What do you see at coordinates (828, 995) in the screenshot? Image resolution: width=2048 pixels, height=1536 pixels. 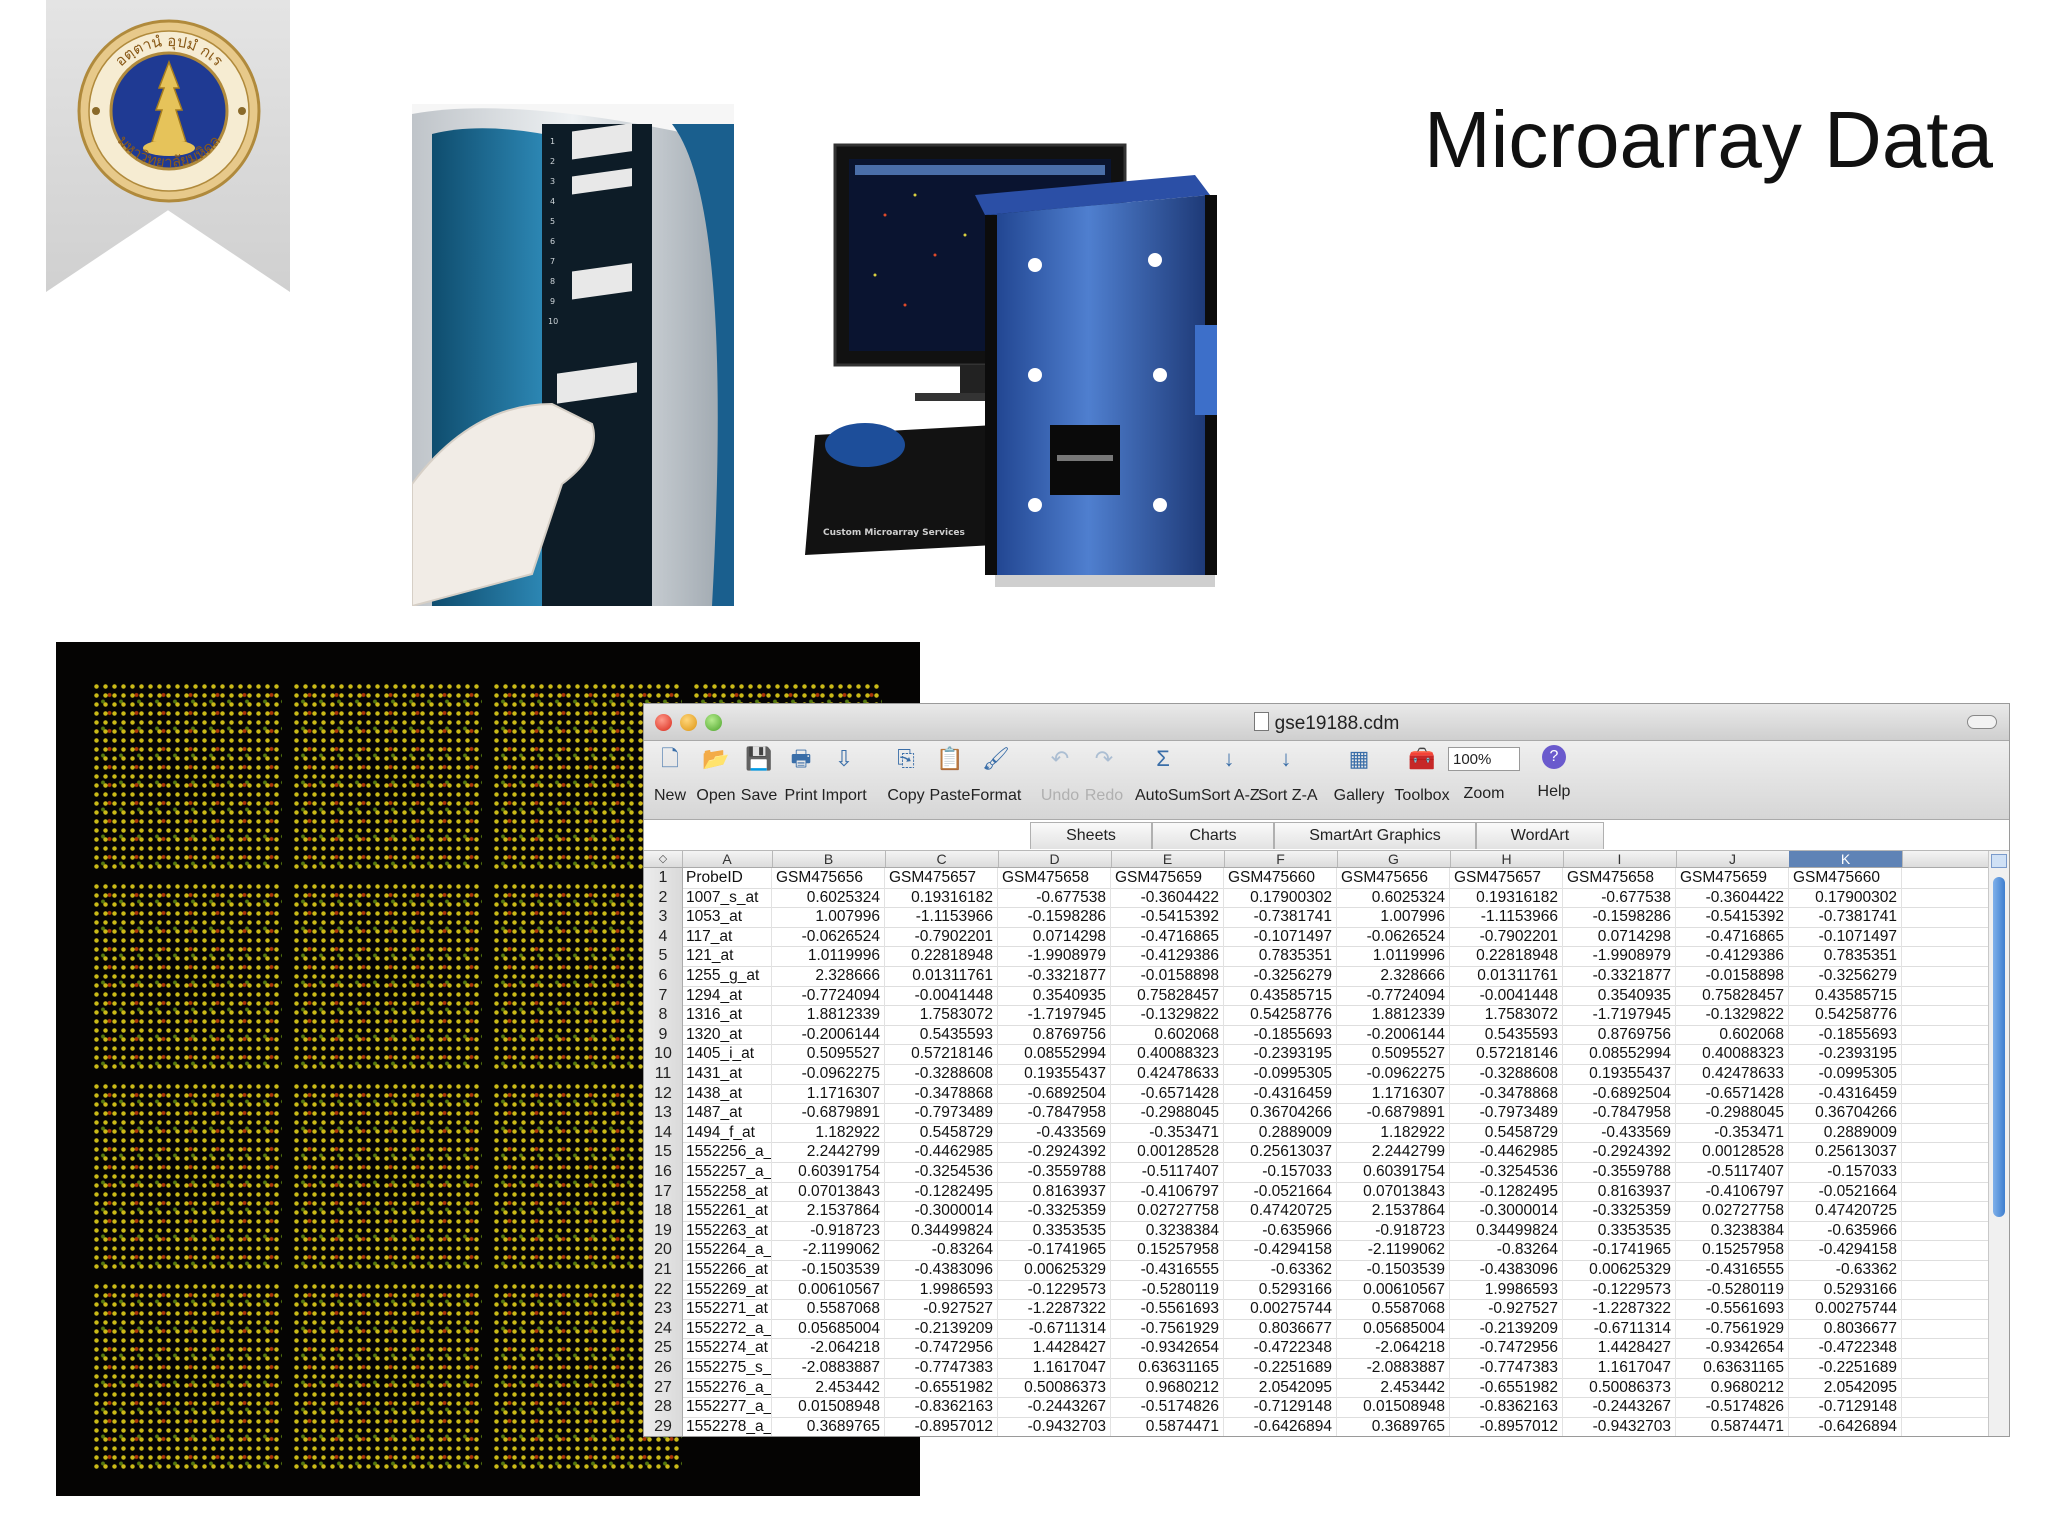 I see `cell-b7: -0.7724094` at bounding box center [828, 995].